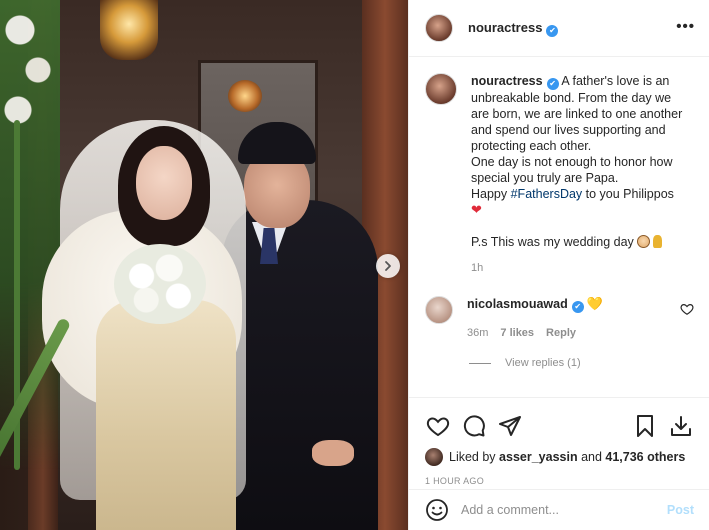 This screenshot has width=709, height=530. What do you see at coordinates (568, 130) in the screenshot?
I see `caption-line-3: and spend our lives supporting and` at bounding box center [568, 130].